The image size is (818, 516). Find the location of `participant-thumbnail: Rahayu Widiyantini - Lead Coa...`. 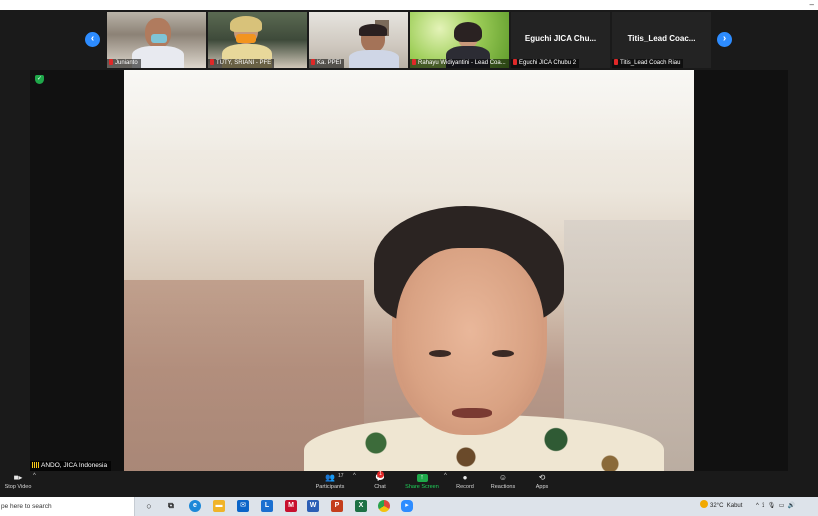

participant-thumbnail: Rahayu Widiyantini - Lead Coa... is located at coordinates (459, 40).